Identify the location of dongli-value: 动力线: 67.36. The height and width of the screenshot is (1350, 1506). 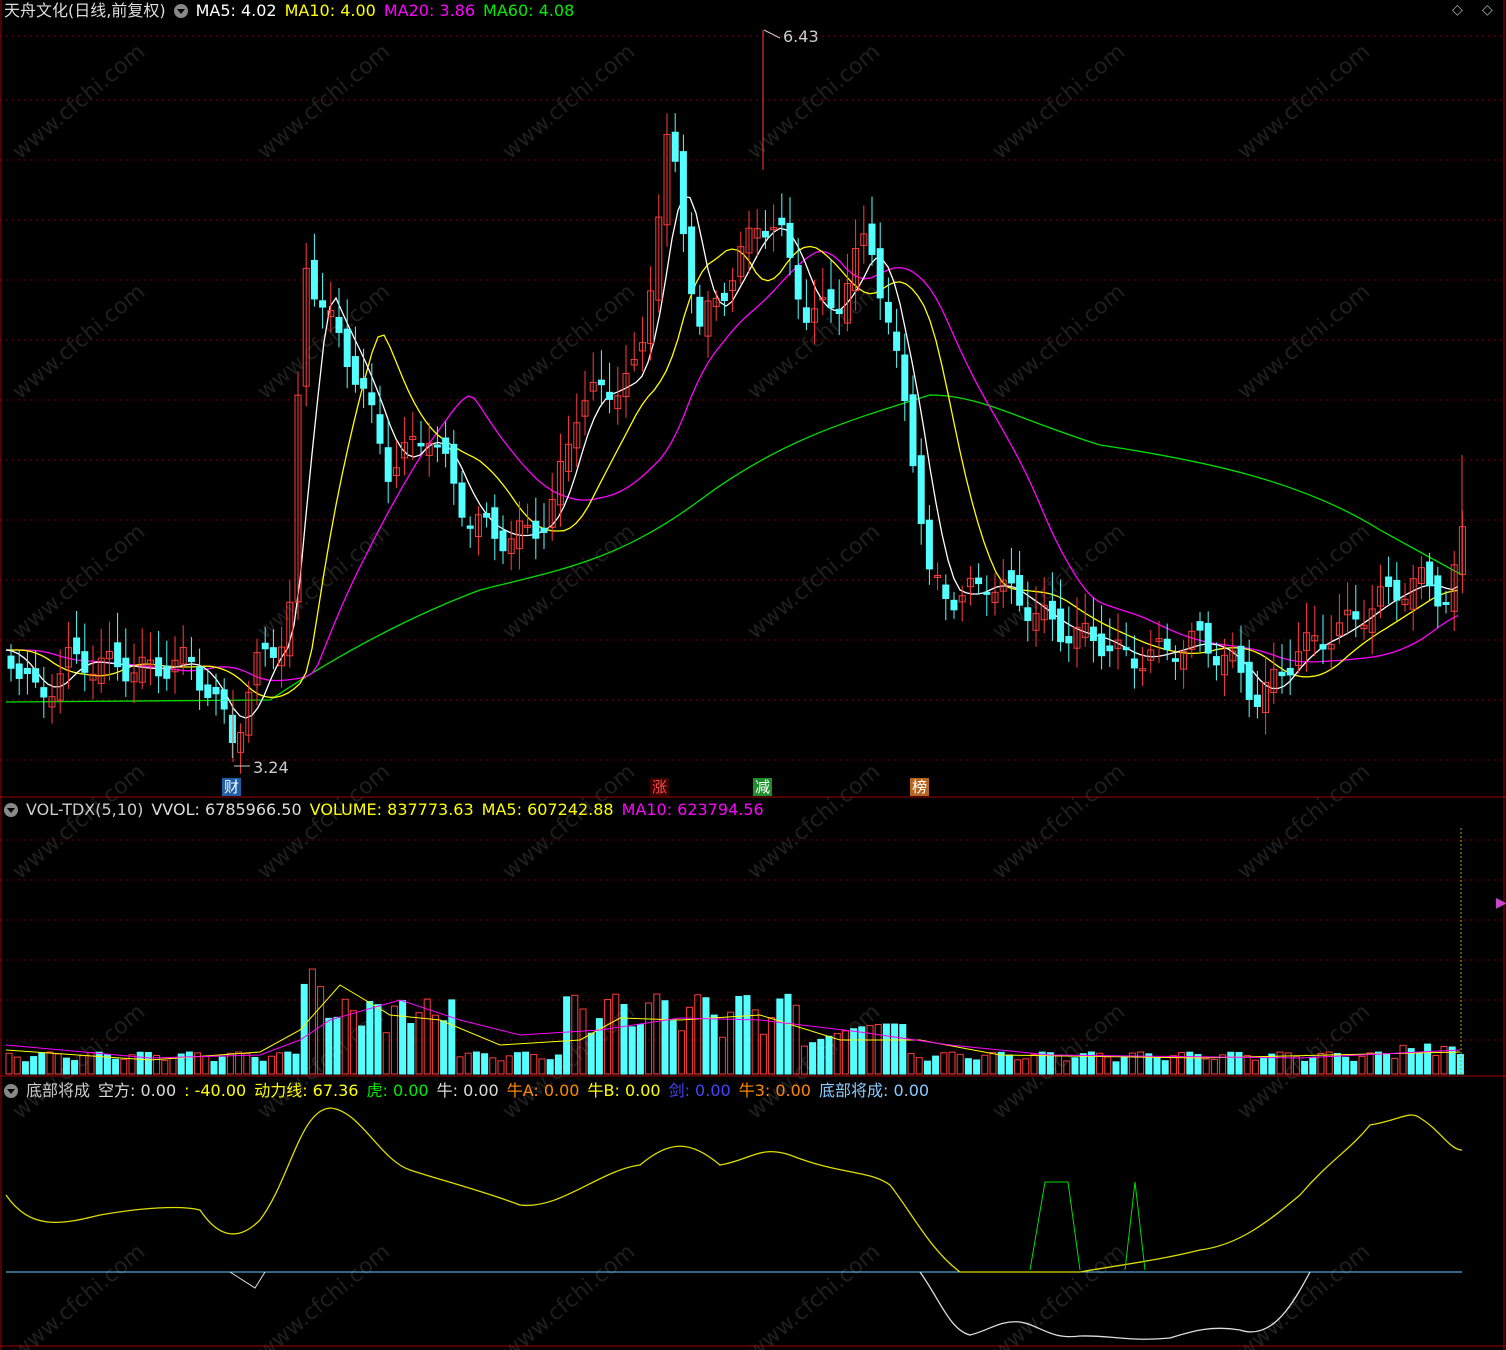
(306, 1090).